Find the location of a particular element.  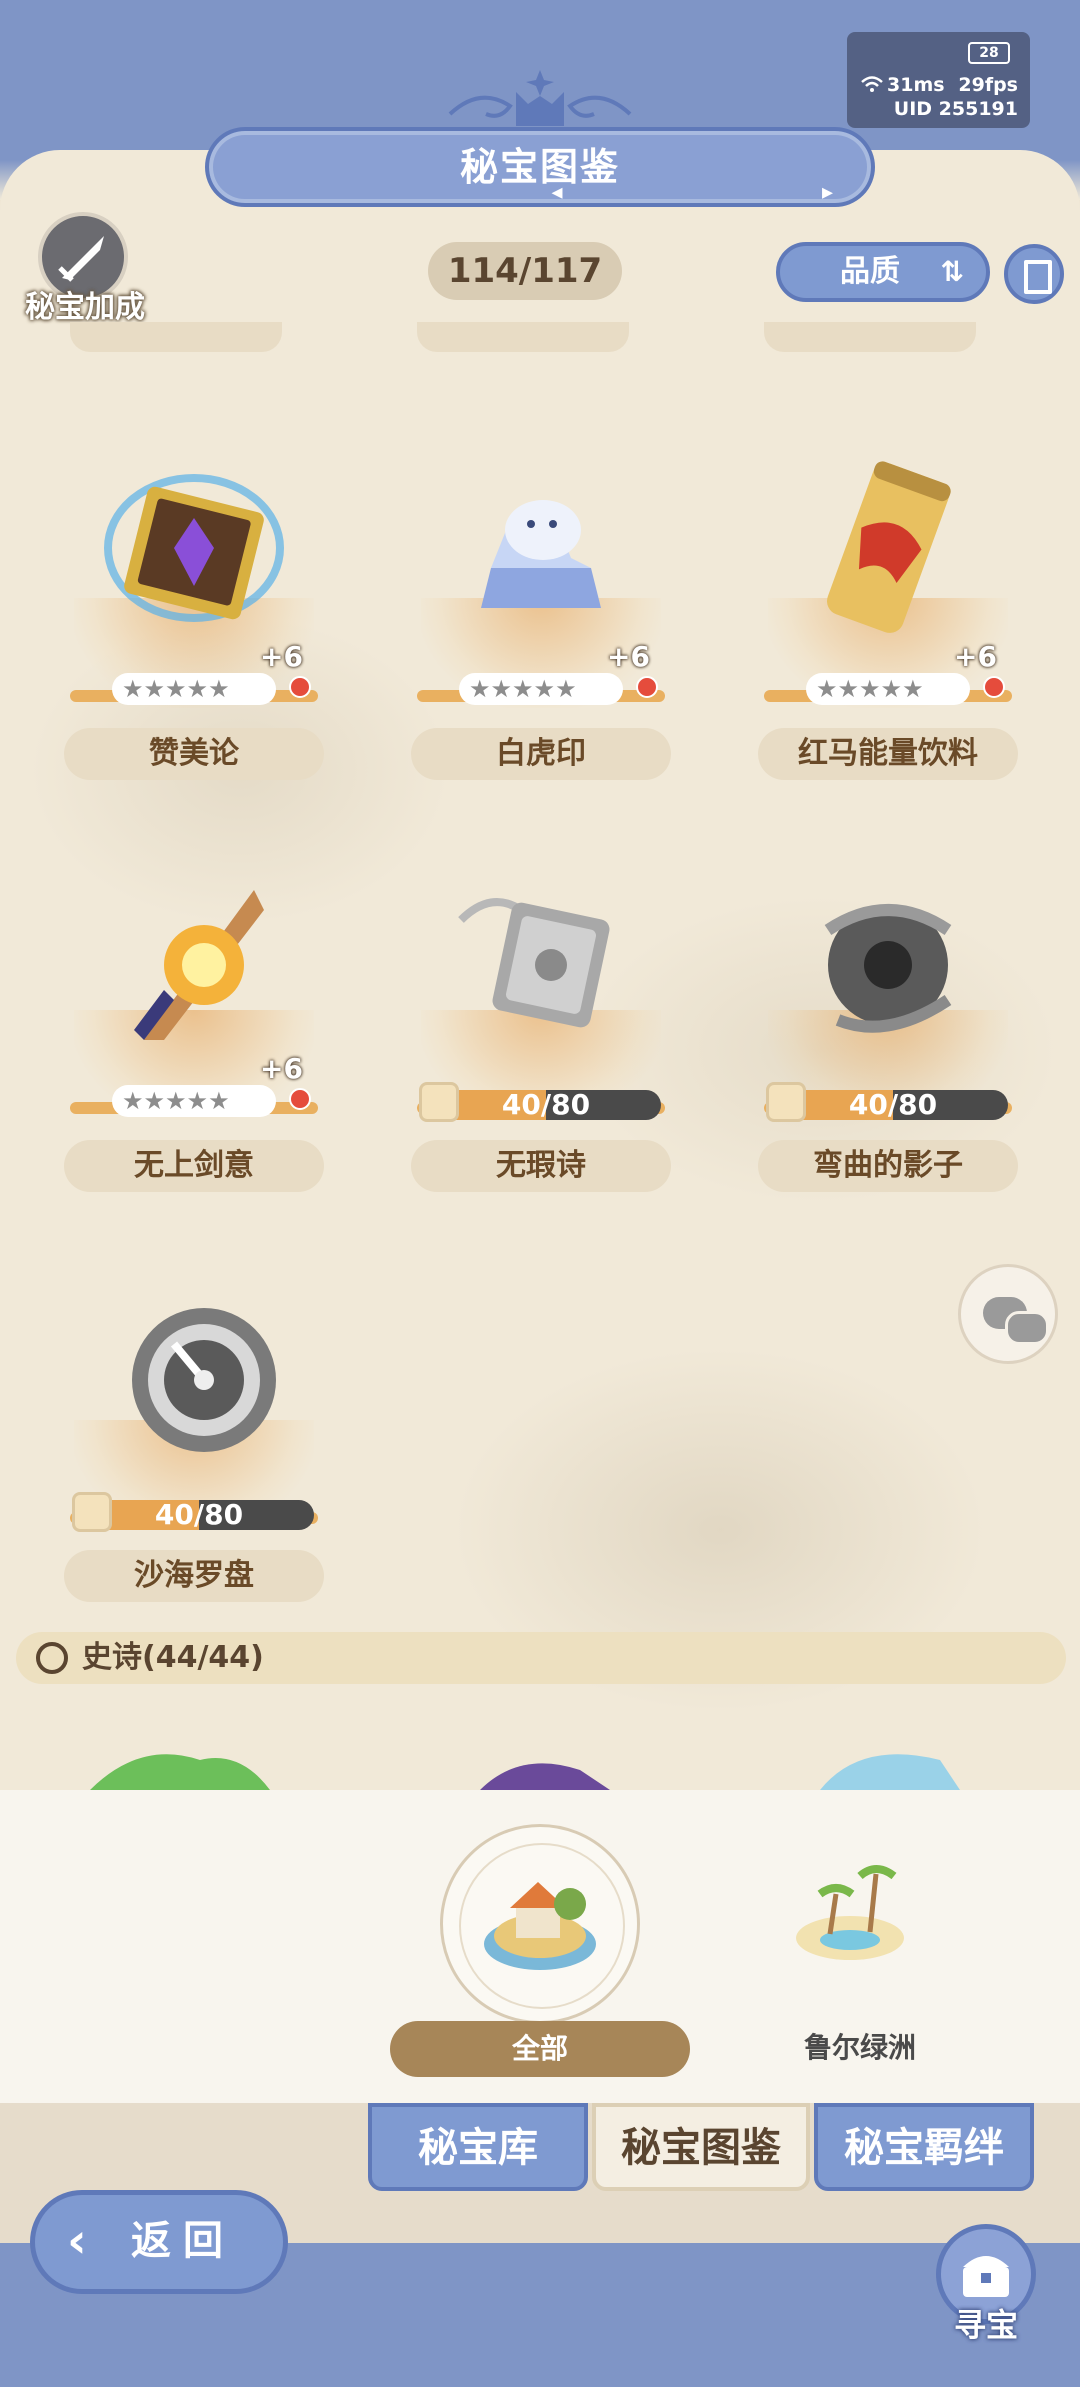

guide-book-button is located at coordinates (1034, 274).